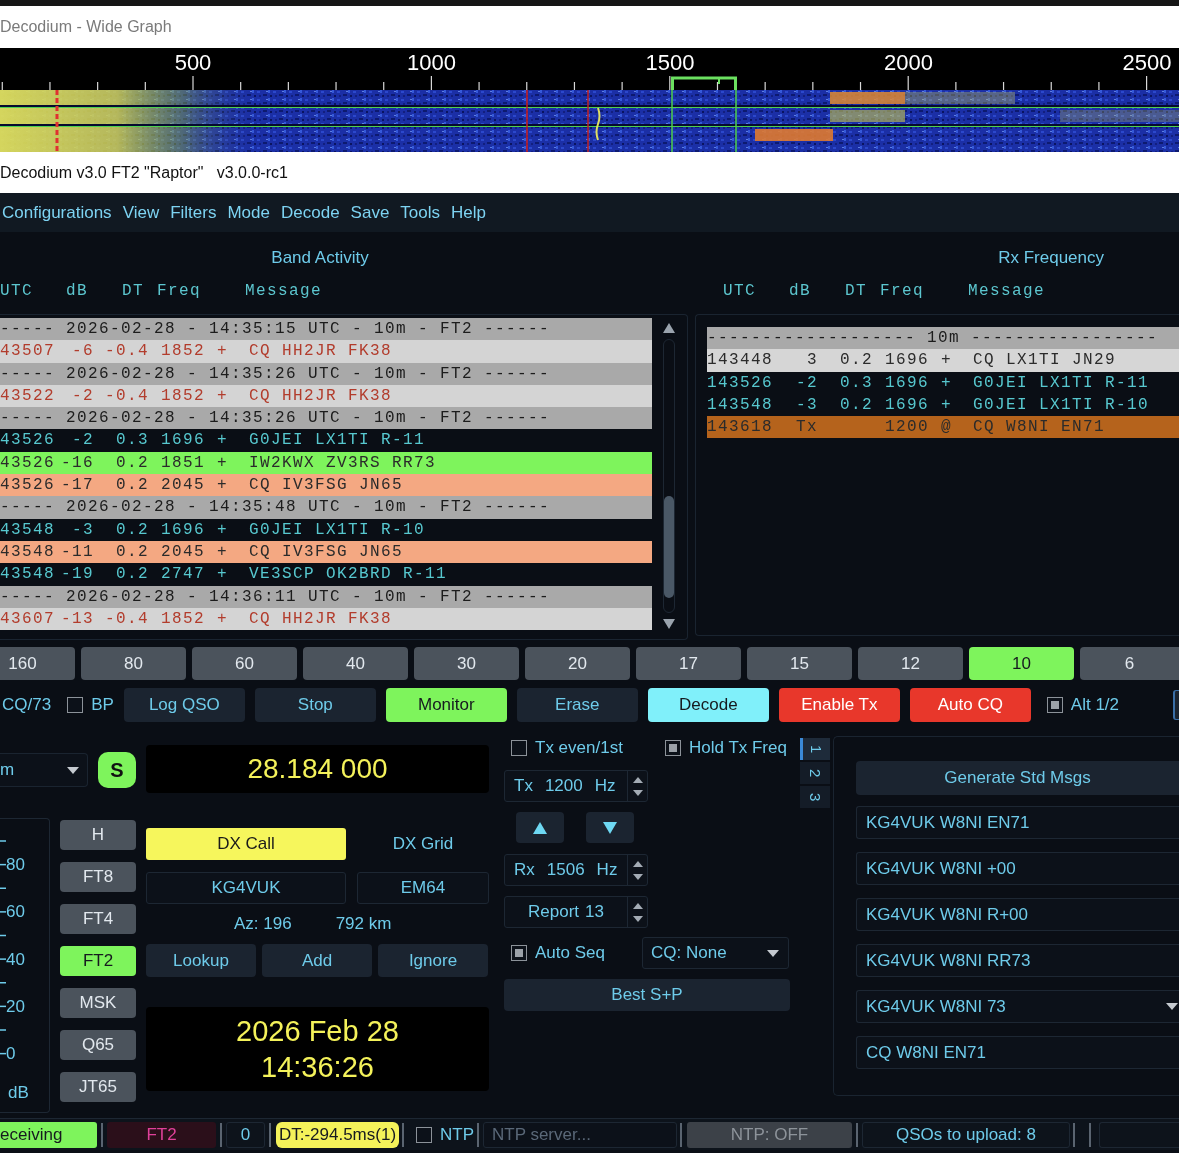  I want to click on band-button: 30, so click(466, 663).